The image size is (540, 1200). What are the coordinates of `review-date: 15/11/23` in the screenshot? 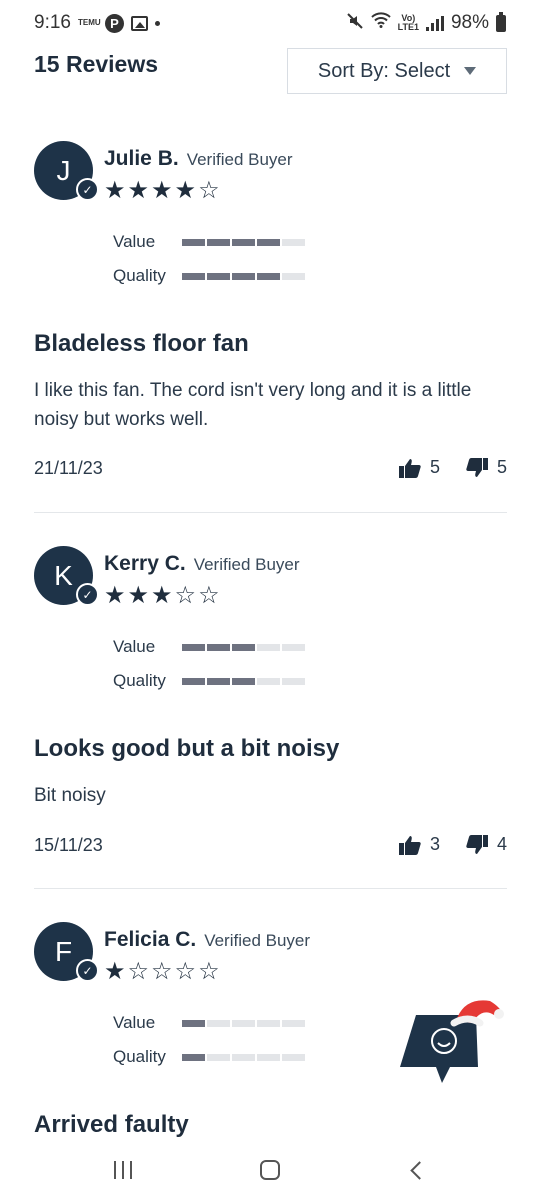 It's located at (68, 845).